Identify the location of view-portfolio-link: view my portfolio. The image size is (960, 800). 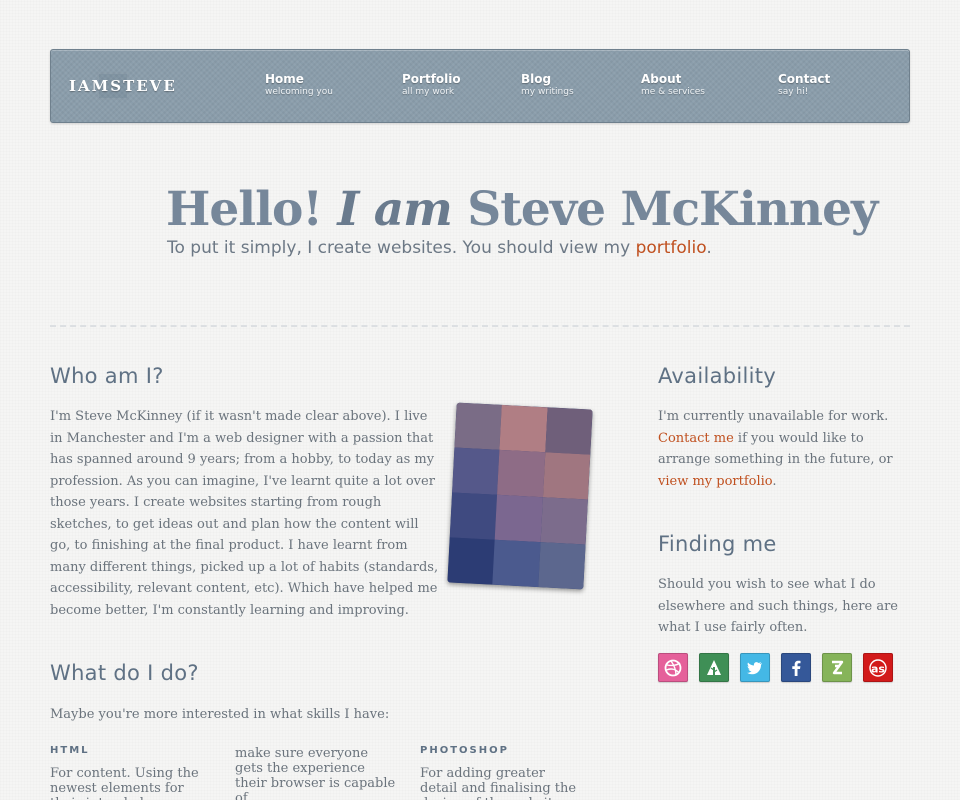
(715, 481).